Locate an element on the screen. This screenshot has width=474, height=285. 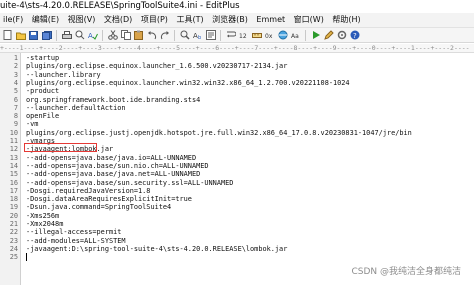
undo-icon is located at coordinates (151, 35).